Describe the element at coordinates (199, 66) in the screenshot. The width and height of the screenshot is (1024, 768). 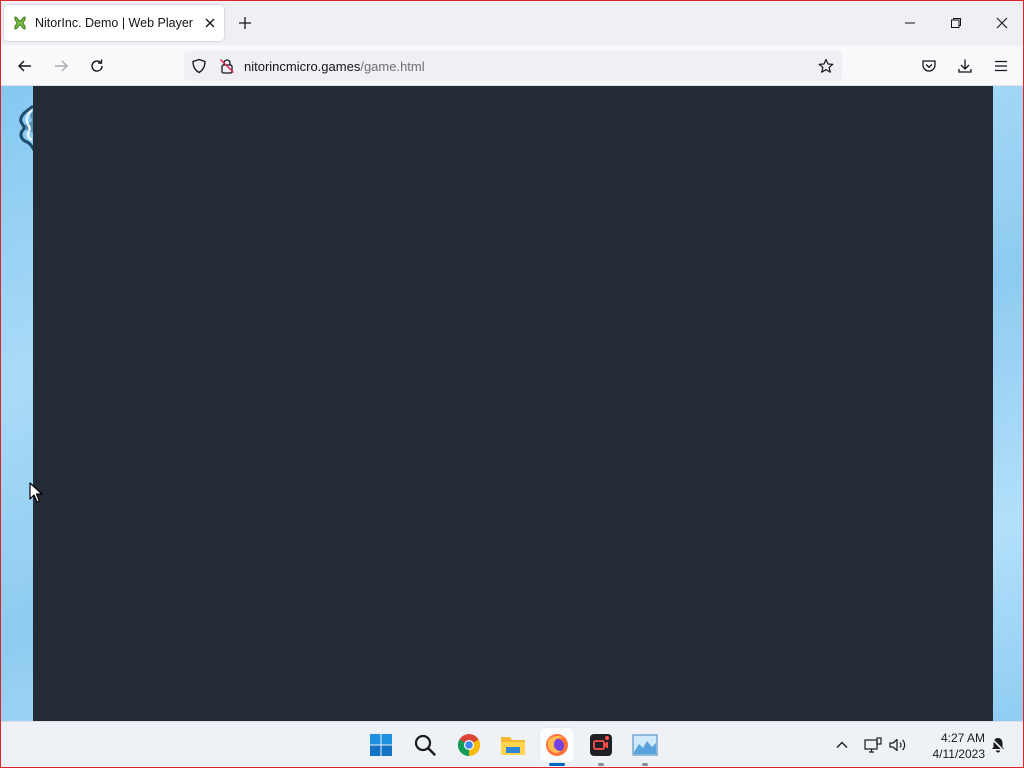
I see `tracking-protection-shield-icon` at that location.